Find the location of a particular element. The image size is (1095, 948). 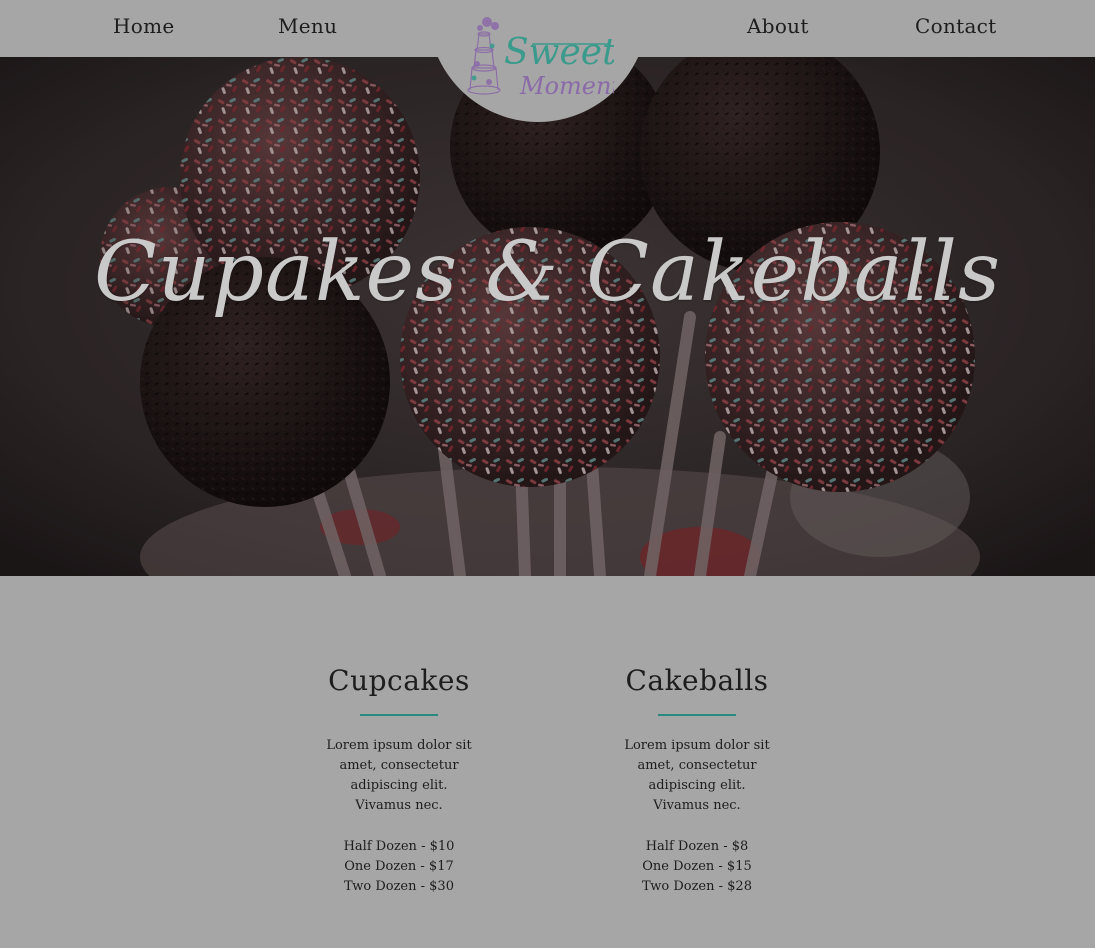

price-item: One Dozen - $17 is located at coordinates (399, 866).